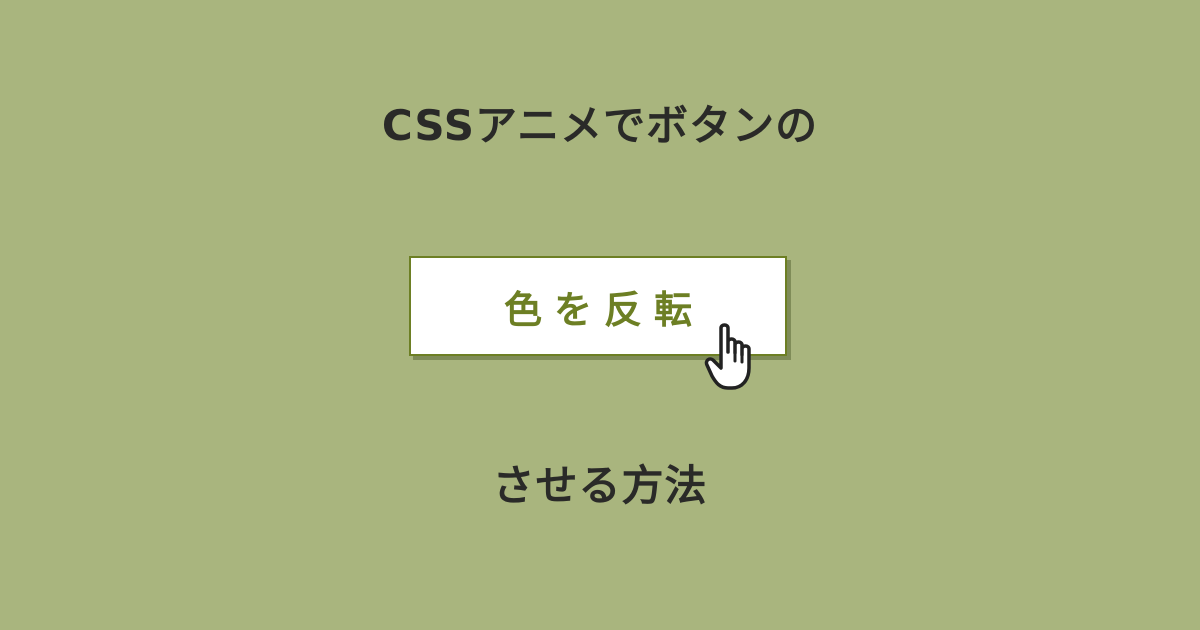 Image resolution: width=1200 pixels, height=630 pixels. I want to click on invert-color-button-label: 色を反転, so click(603, 309).